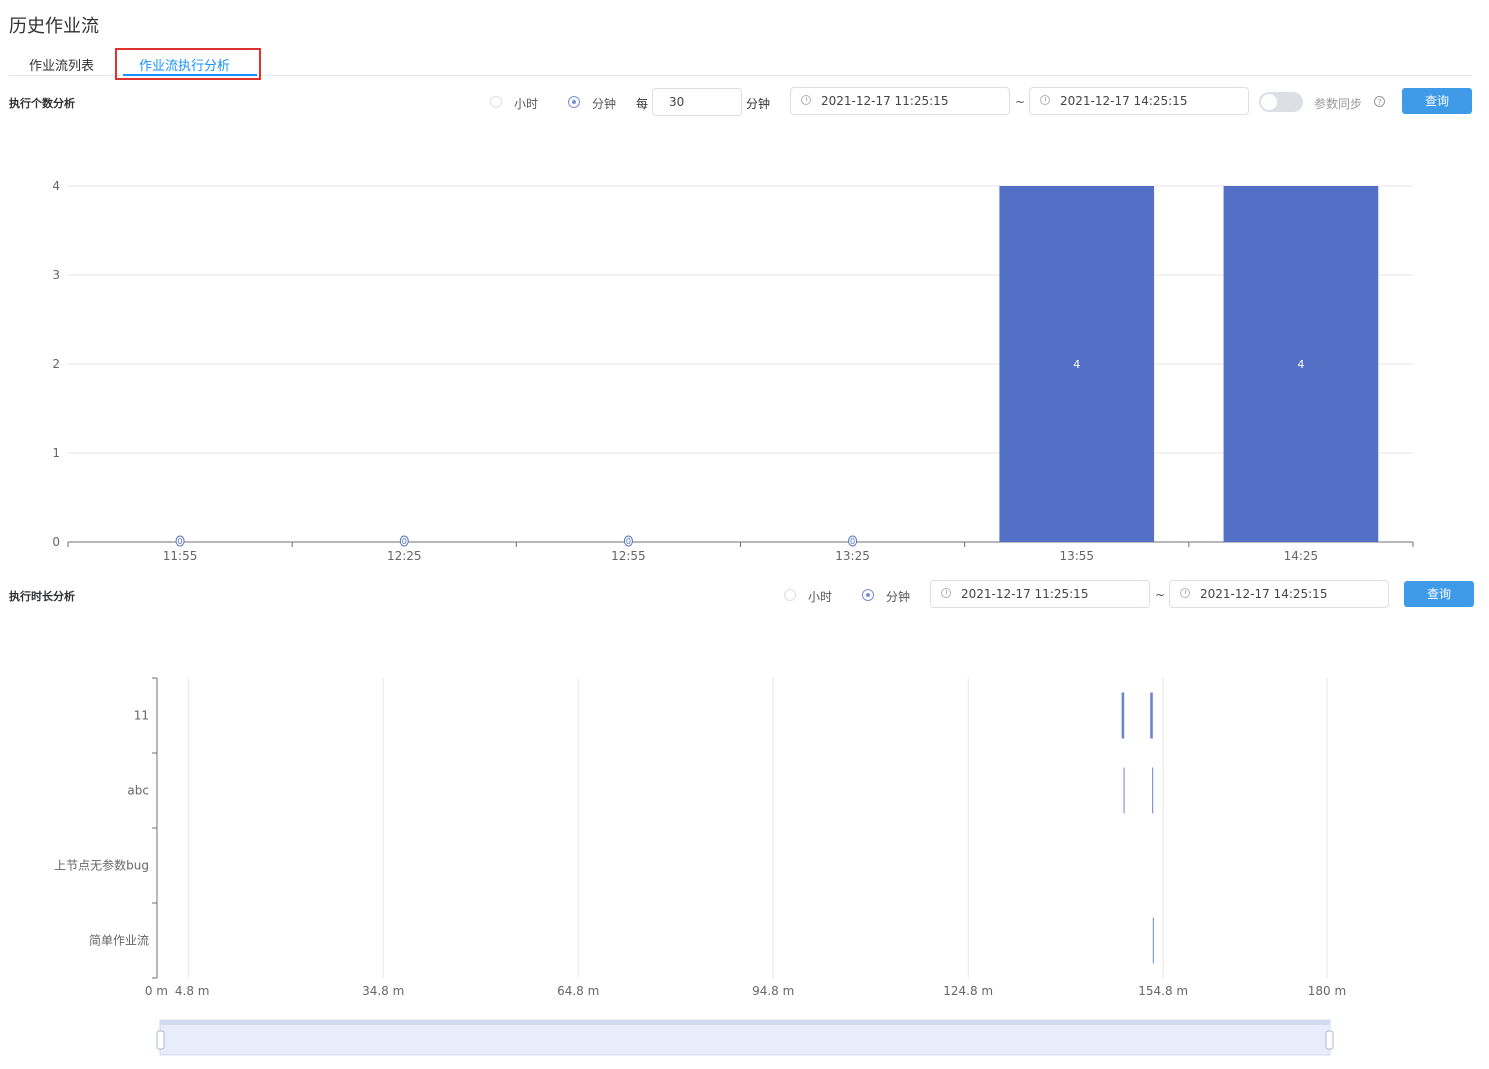  What do you see at coordinates (56, 364) in the screenshot?
I see `y-tick-label: 2` at bounding box center [56, 364].